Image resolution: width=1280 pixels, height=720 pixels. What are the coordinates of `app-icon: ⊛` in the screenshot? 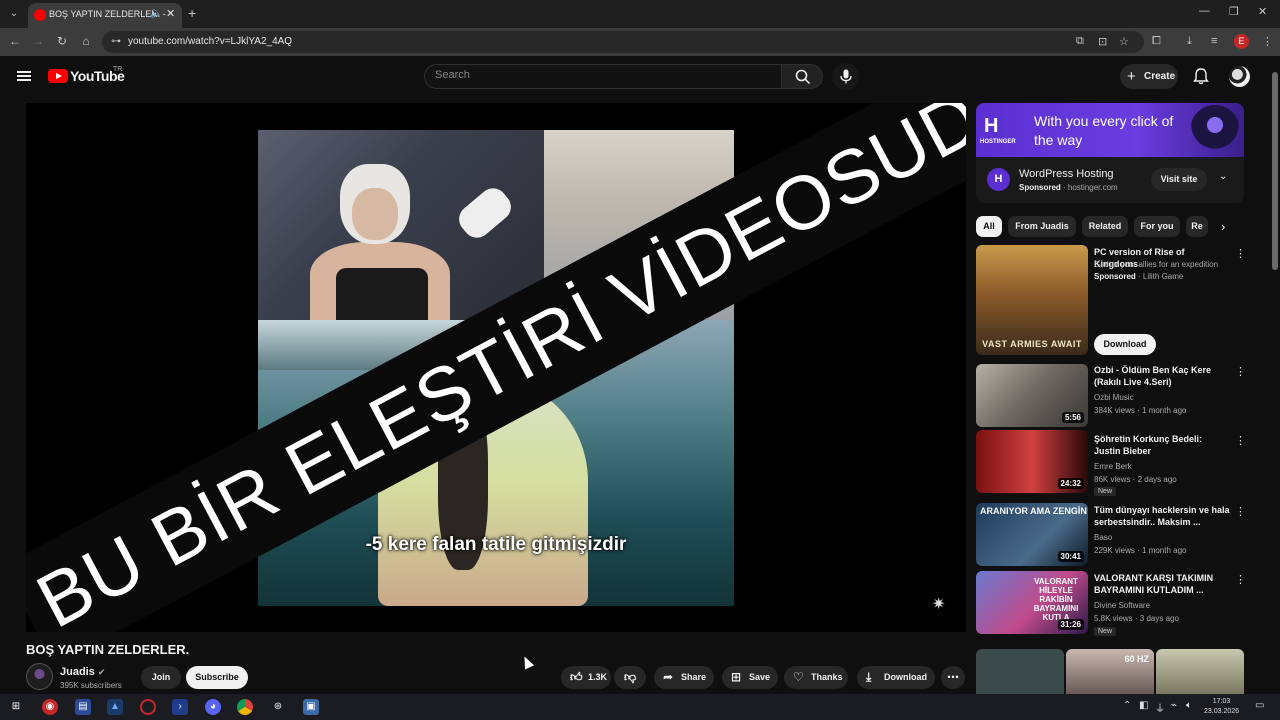 It's located at (278, 707).